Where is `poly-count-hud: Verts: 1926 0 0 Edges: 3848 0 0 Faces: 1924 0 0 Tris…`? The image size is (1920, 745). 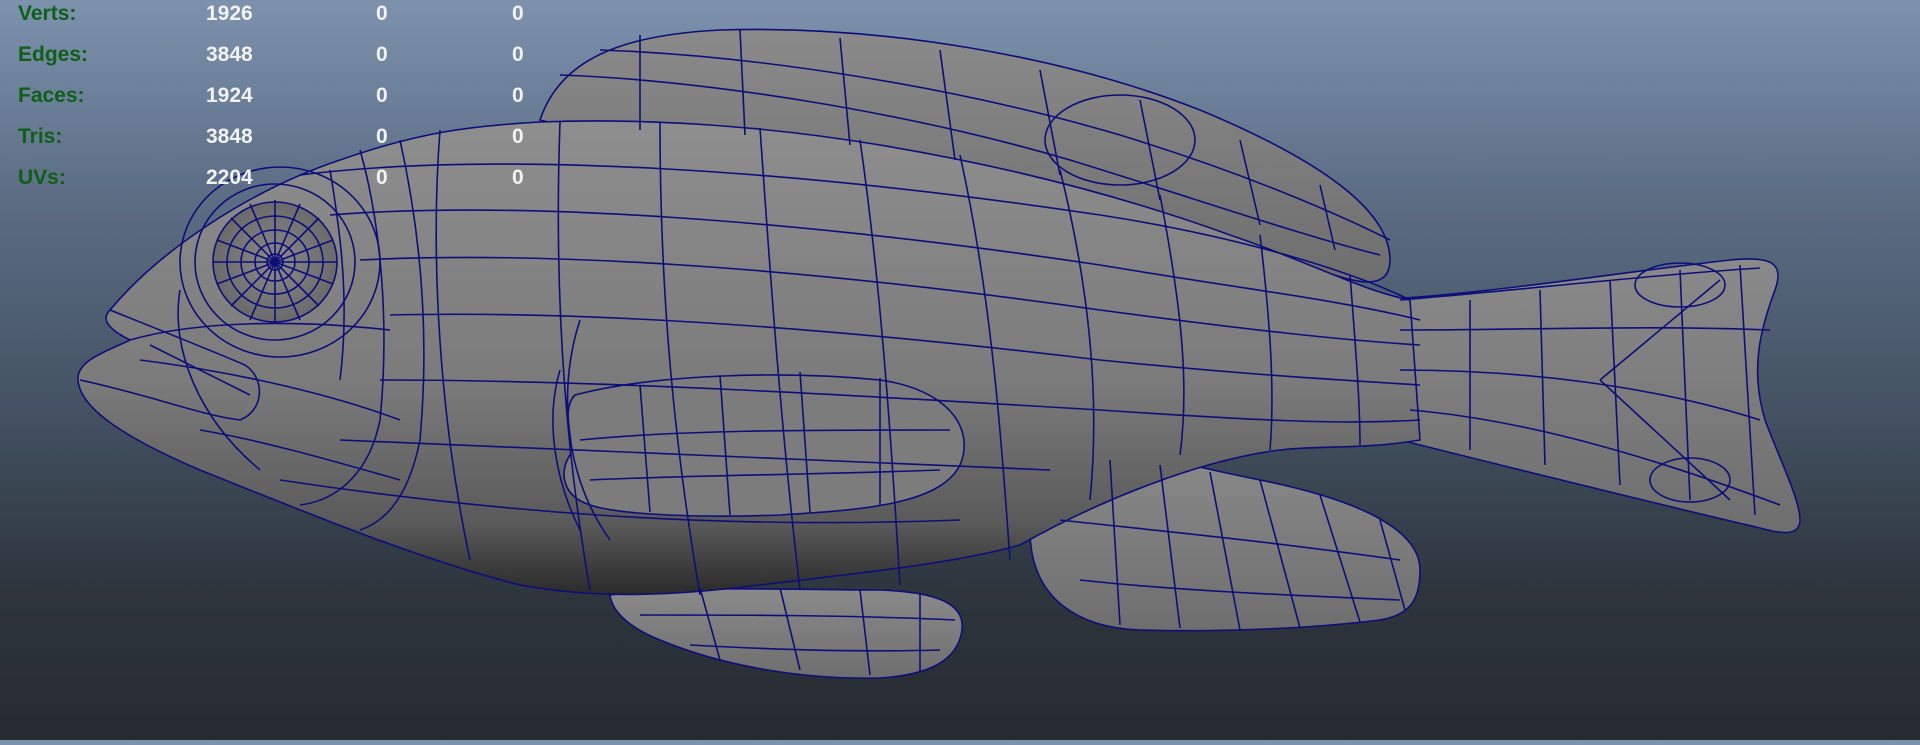
poly-count-hud: Verts: 1926 0 0 Edges: 3848 0 0 Faces: 1924 0 0 Tris… is located at coordinates (298, 99).